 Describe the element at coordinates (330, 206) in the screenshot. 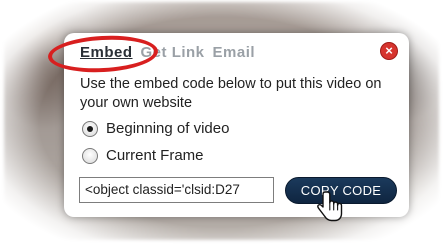

I see `hand-cursor-icon` at that location.